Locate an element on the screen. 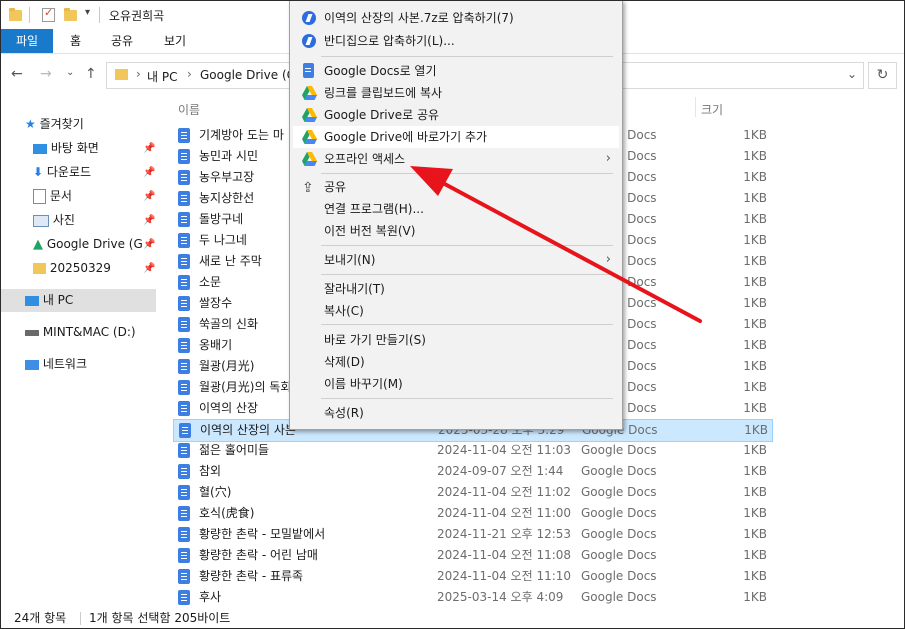  share-icon: ⇪ is located at coordinates (308, 188).